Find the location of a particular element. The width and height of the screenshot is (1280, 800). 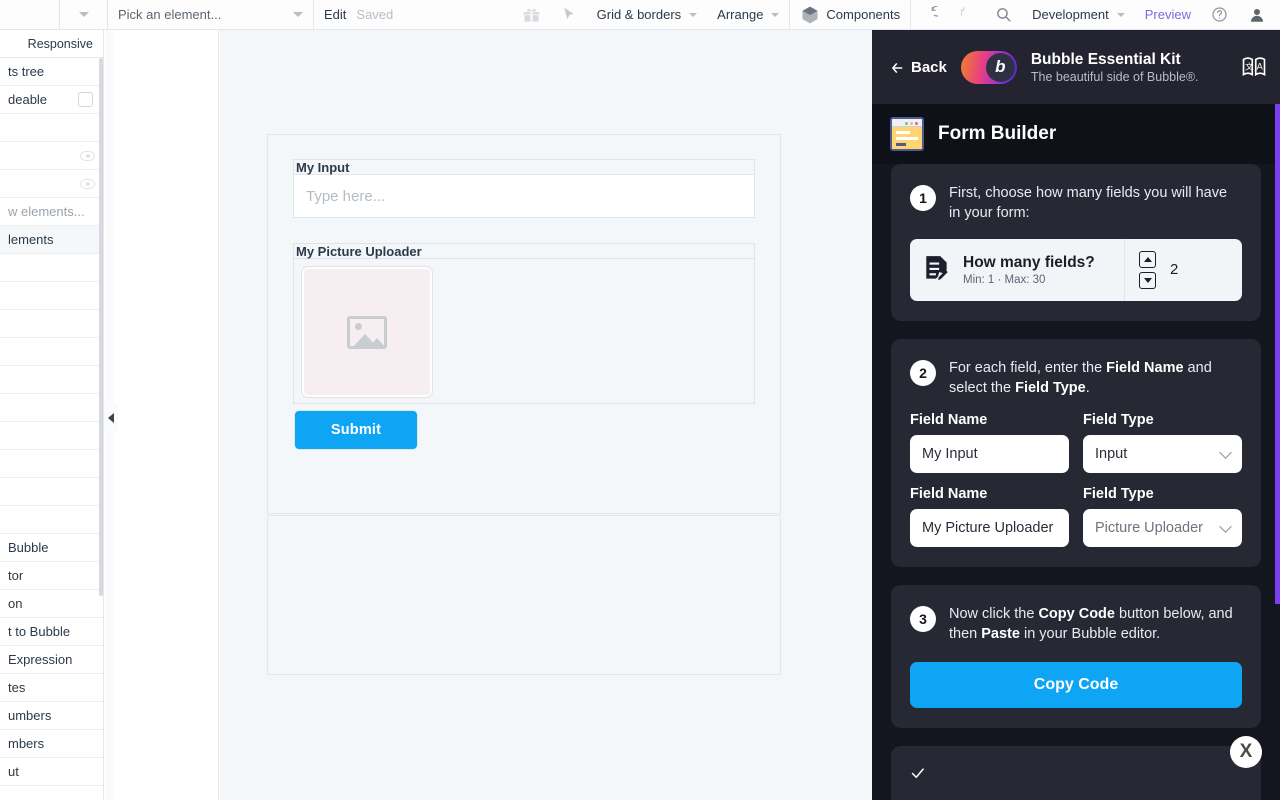

redo-icon is located at coordinates (966, 14).